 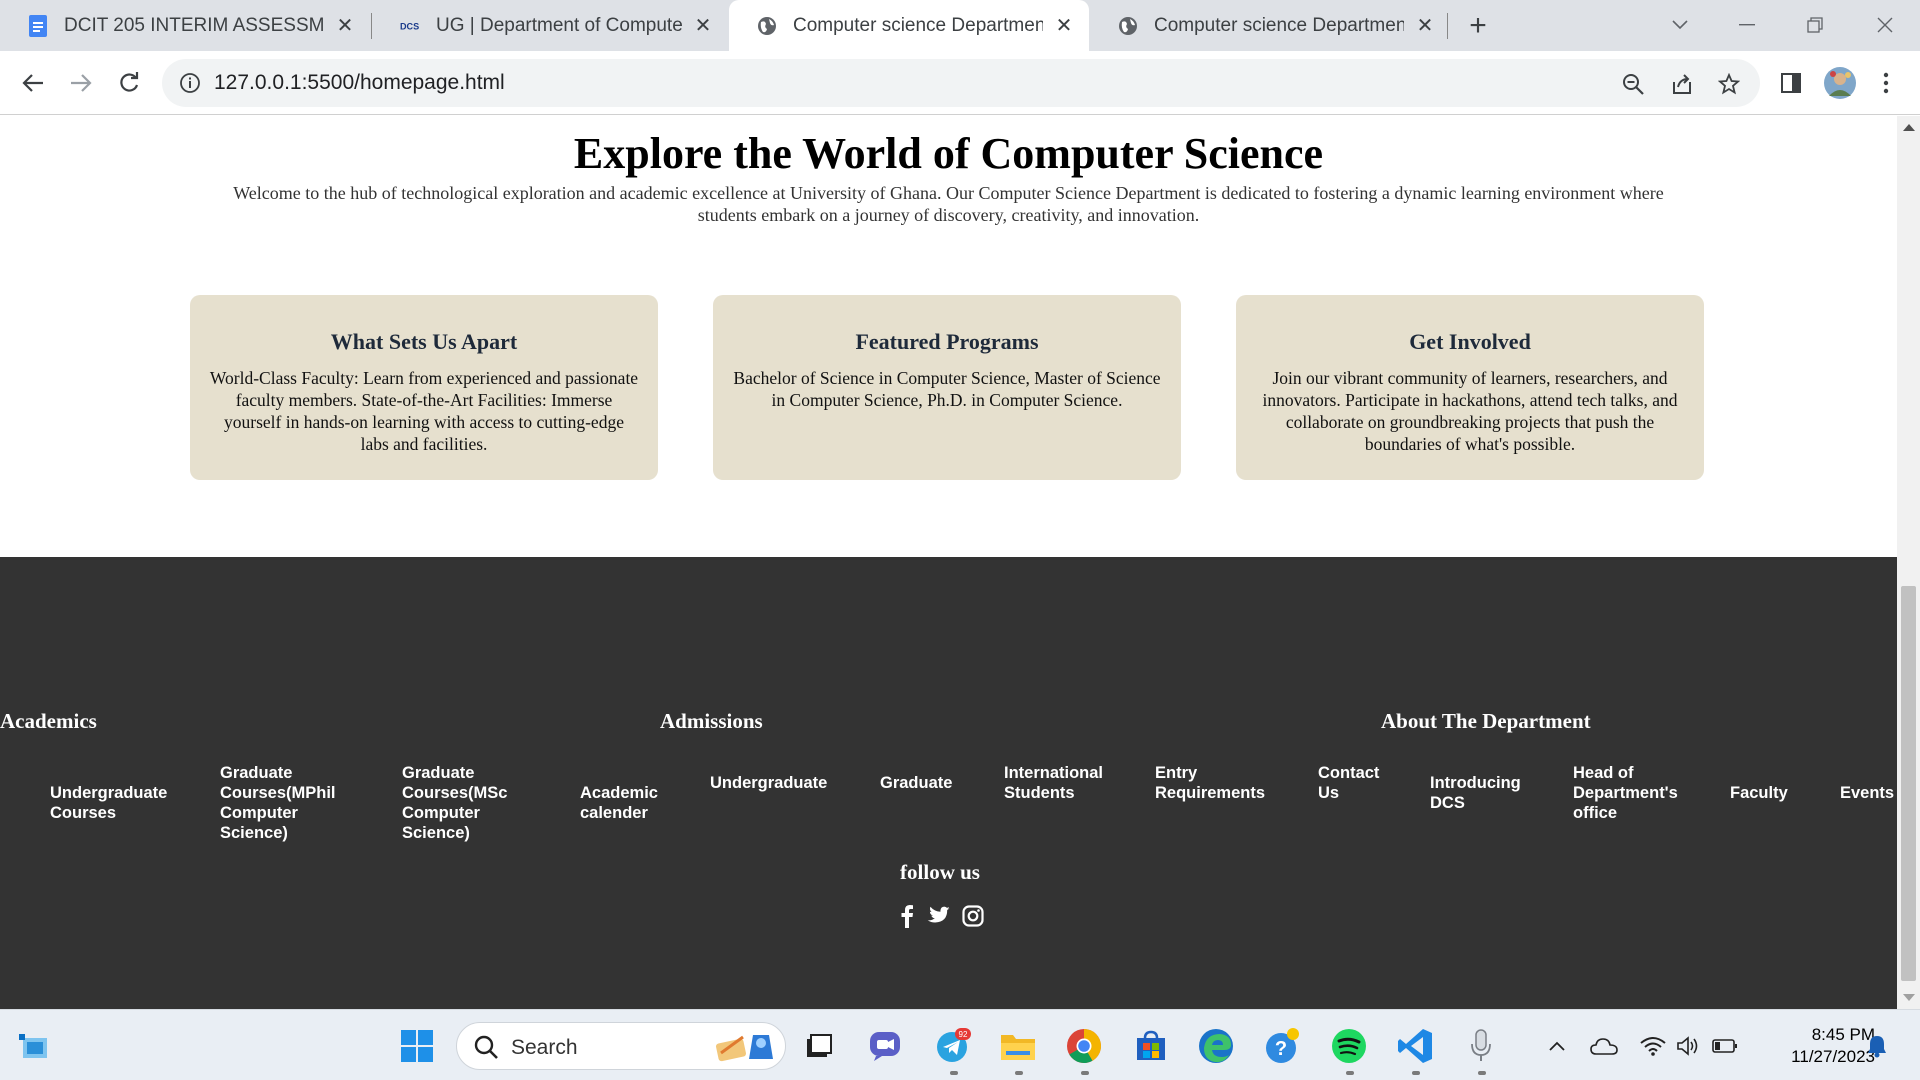 I want to click on svg-text: DCS, so click(x=409, y=26).